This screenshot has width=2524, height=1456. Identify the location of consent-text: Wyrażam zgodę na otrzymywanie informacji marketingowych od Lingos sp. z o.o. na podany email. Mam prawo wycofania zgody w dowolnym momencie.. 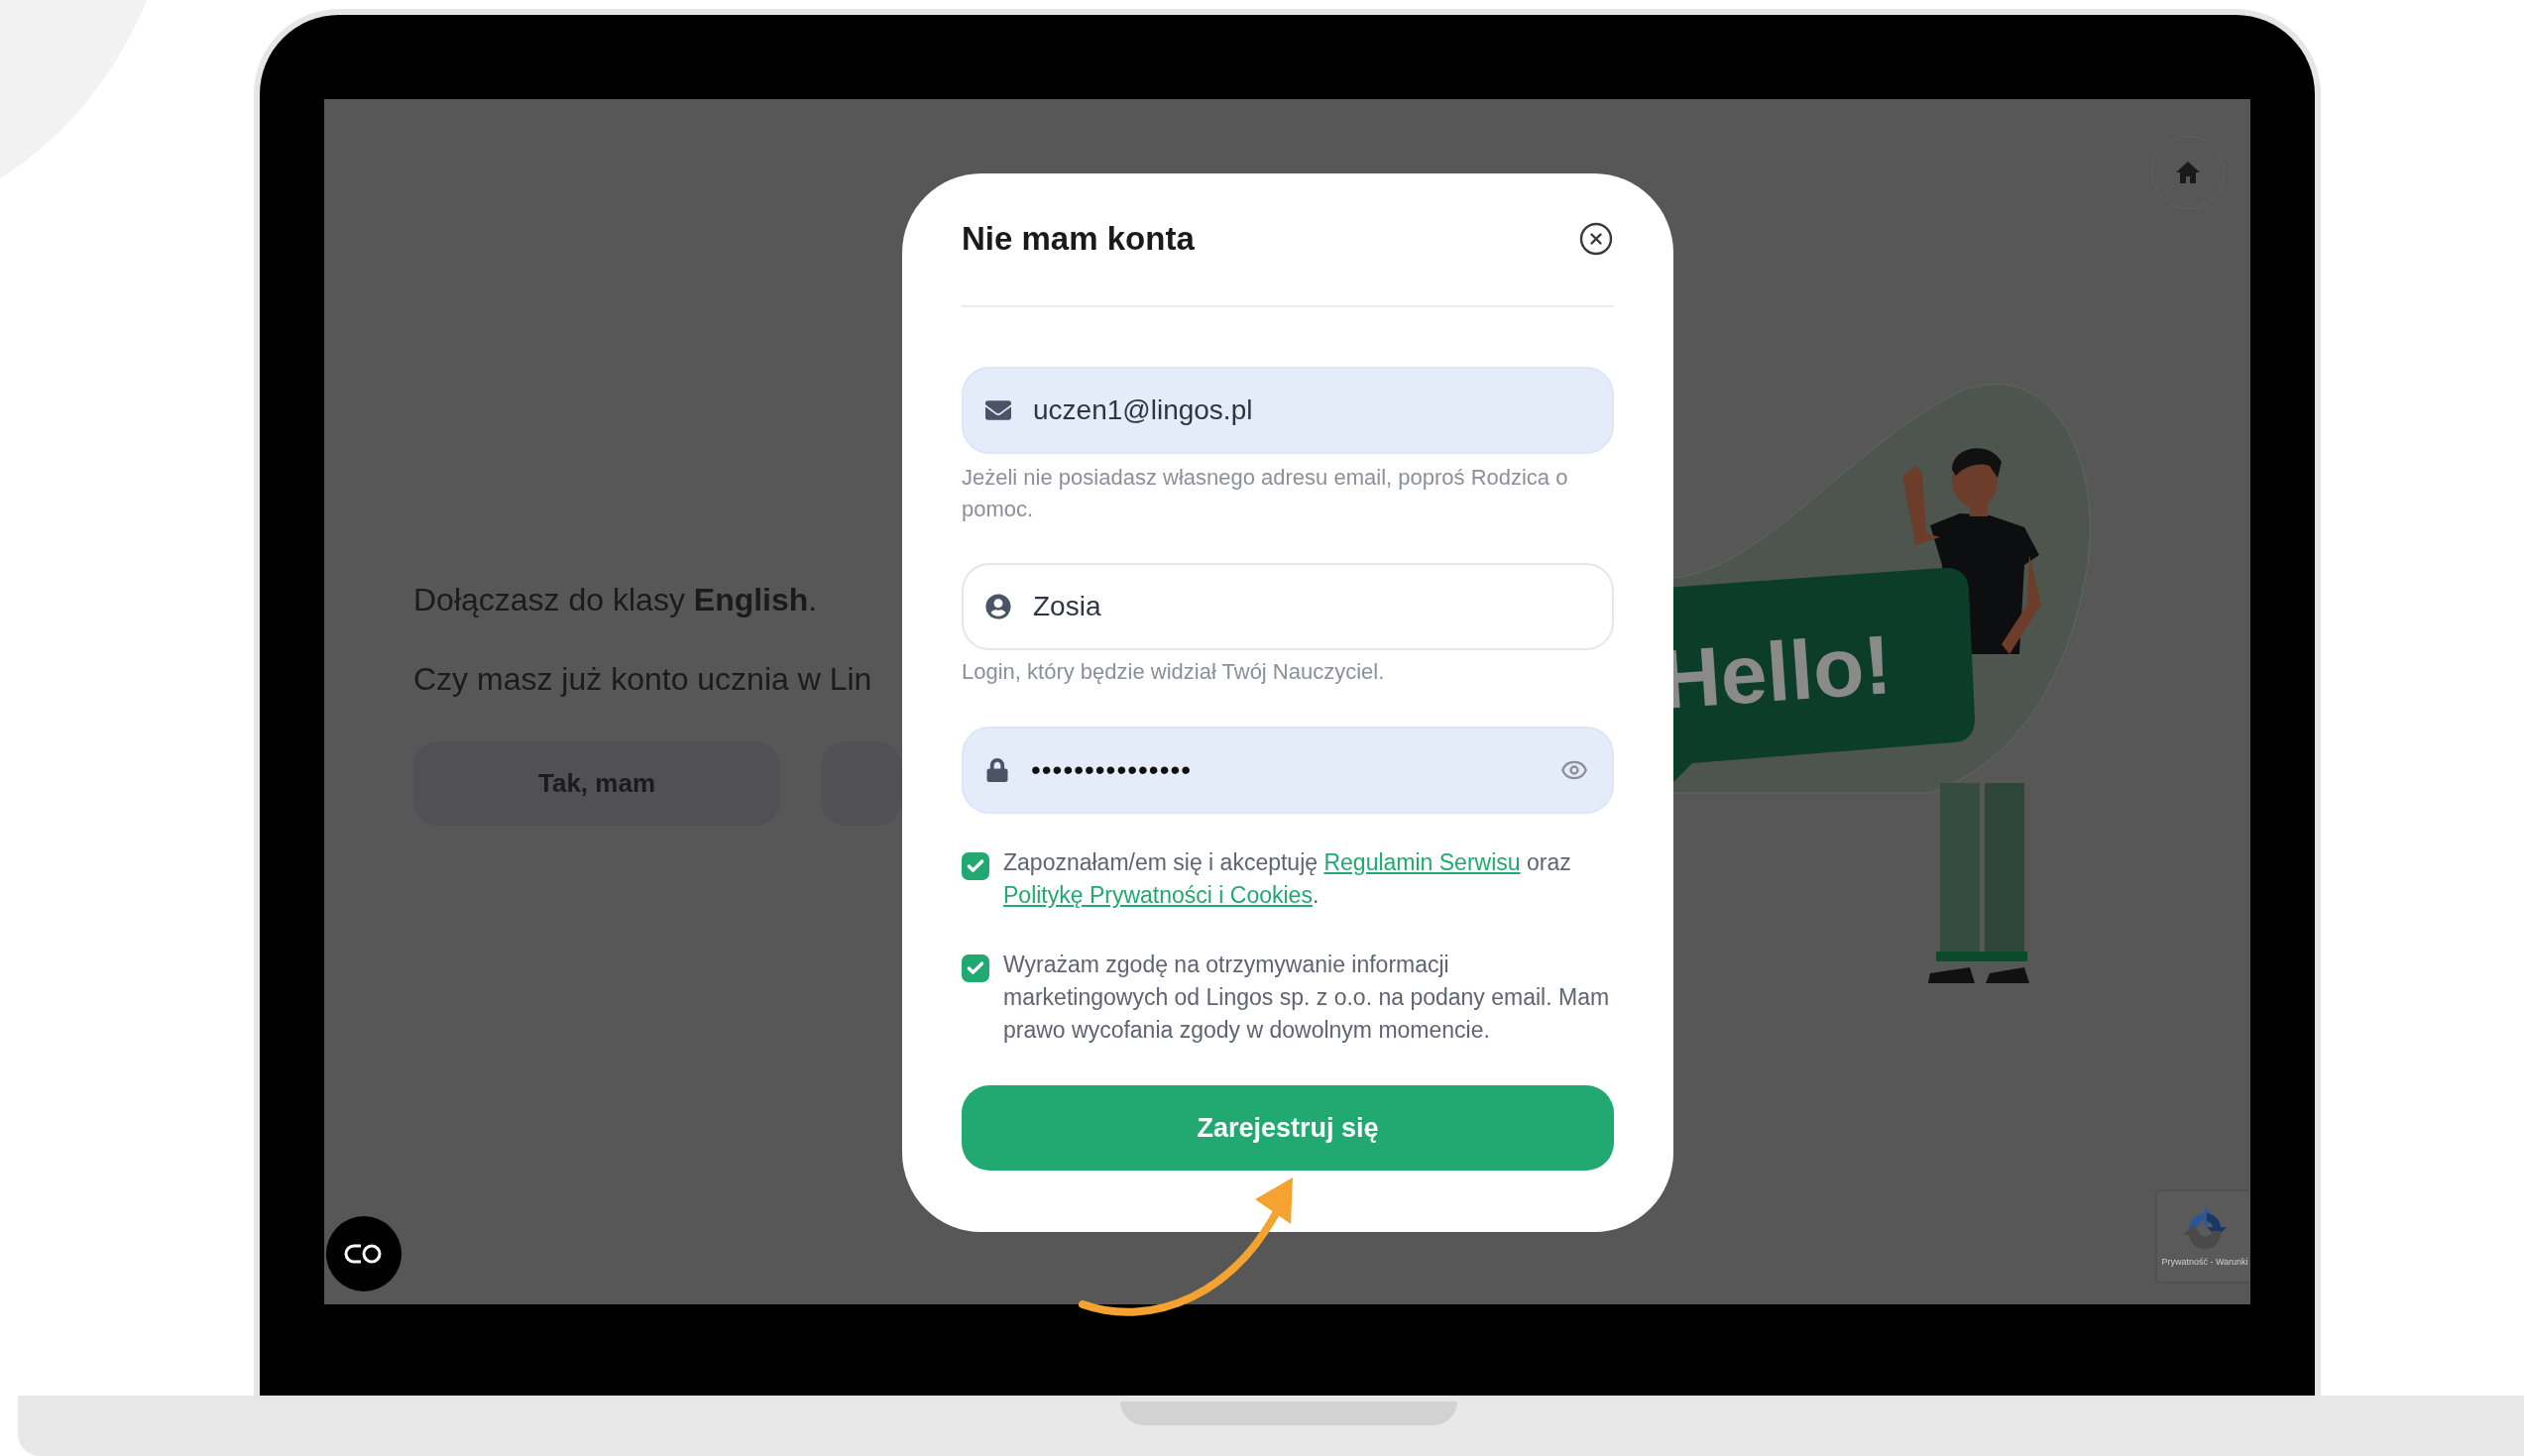
(1307, 998).